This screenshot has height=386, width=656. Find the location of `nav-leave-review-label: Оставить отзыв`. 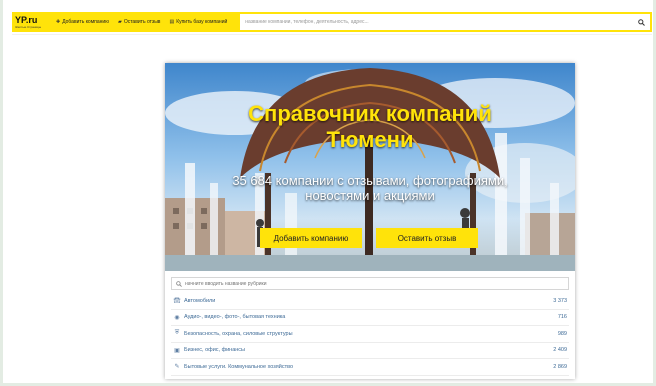

nav-leave-review-label: Оставить отзыв is located at coordinates (142, 22).